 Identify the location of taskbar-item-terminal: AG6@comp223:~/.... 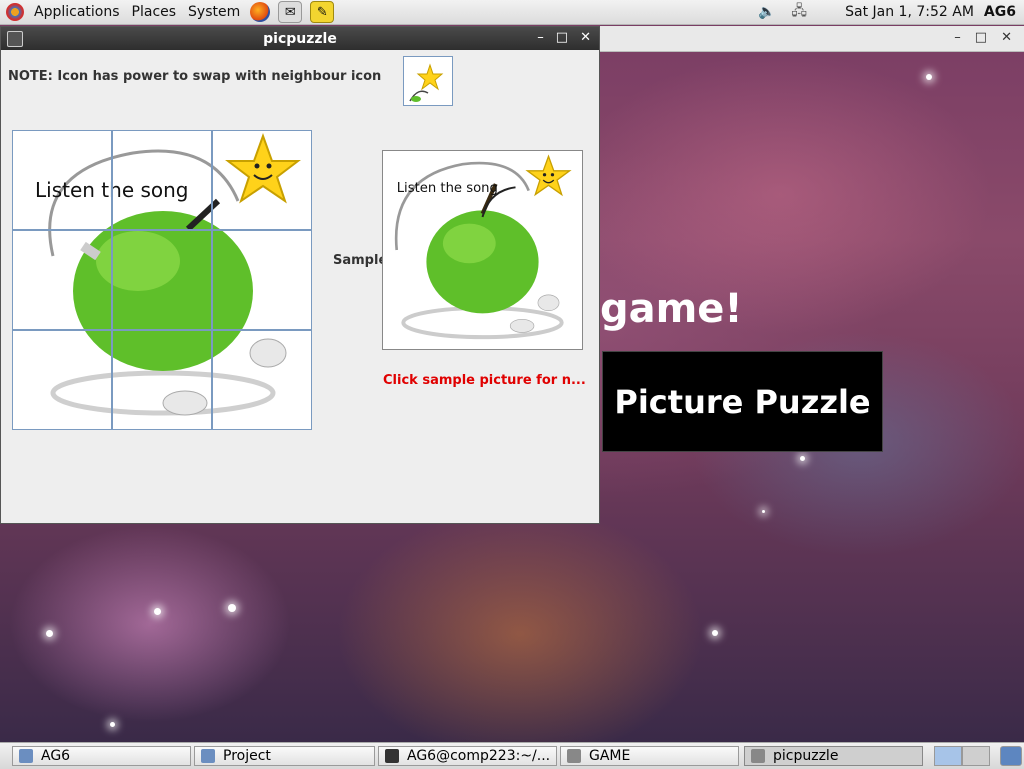
(467, 756).